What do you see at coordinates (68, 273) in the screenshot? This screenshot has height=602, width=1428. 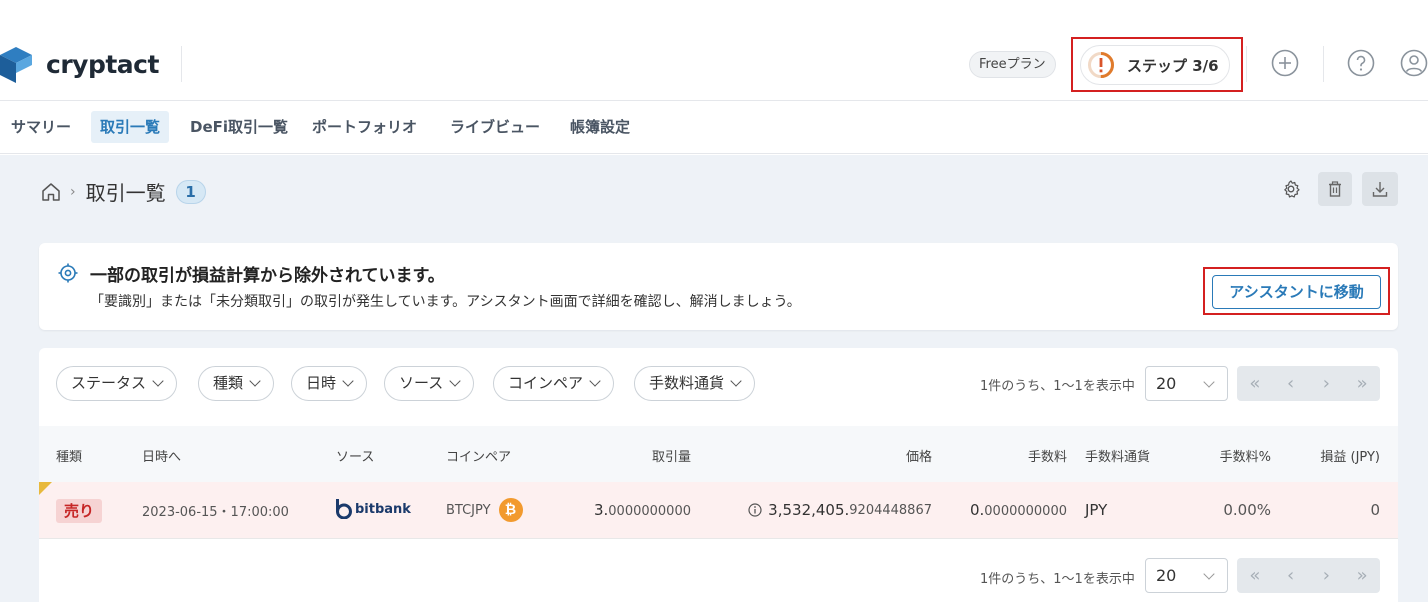 I see `target-icon` at bounding box center [68, 273].